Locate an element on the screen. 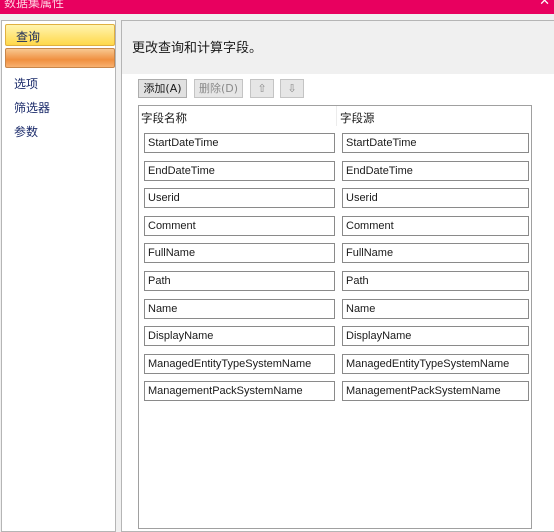 This screenshot has width=554, height=532. arrow-up-icon: ⇧ is located at coordinates (262, 88).